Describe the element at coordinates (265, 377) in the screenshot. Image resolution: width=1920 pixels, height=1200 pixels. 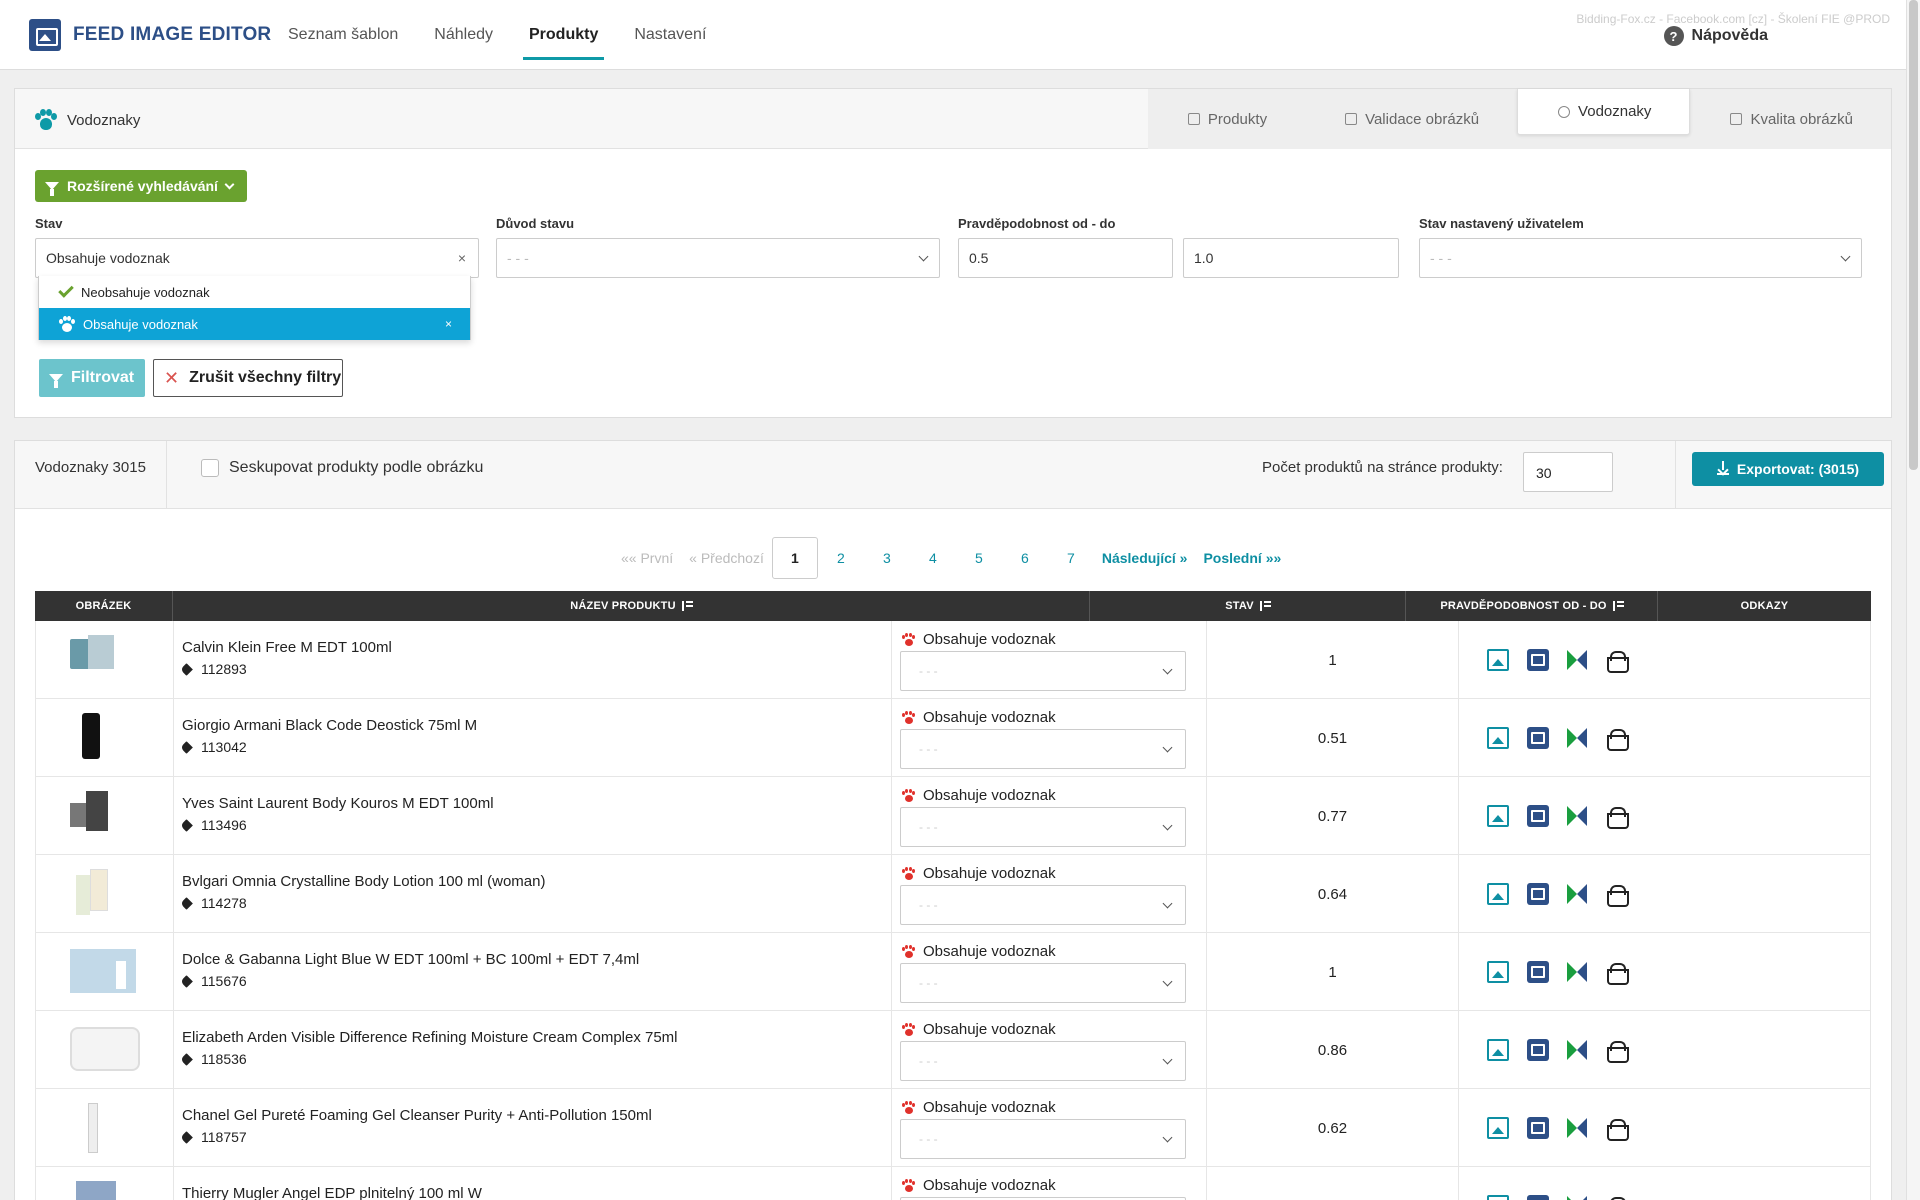
I see `clear-filters-label: Zrušit všechny filtry` at that location.